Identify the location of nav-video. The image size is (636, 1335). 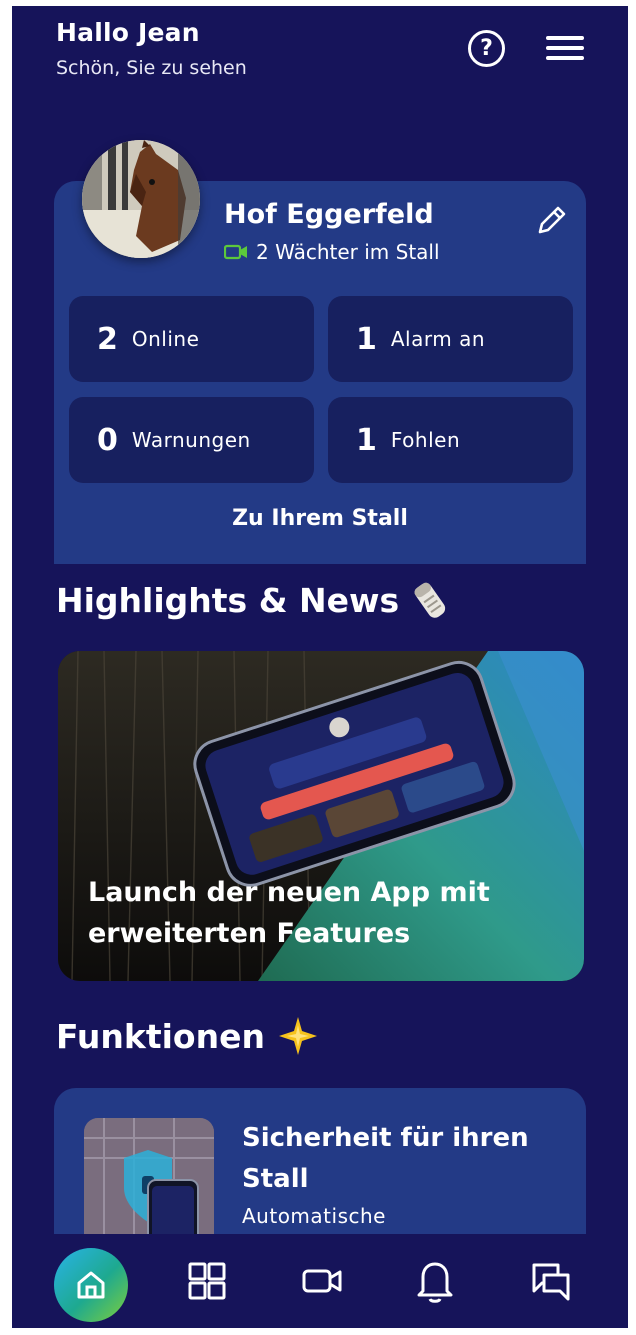
(323, 1281).